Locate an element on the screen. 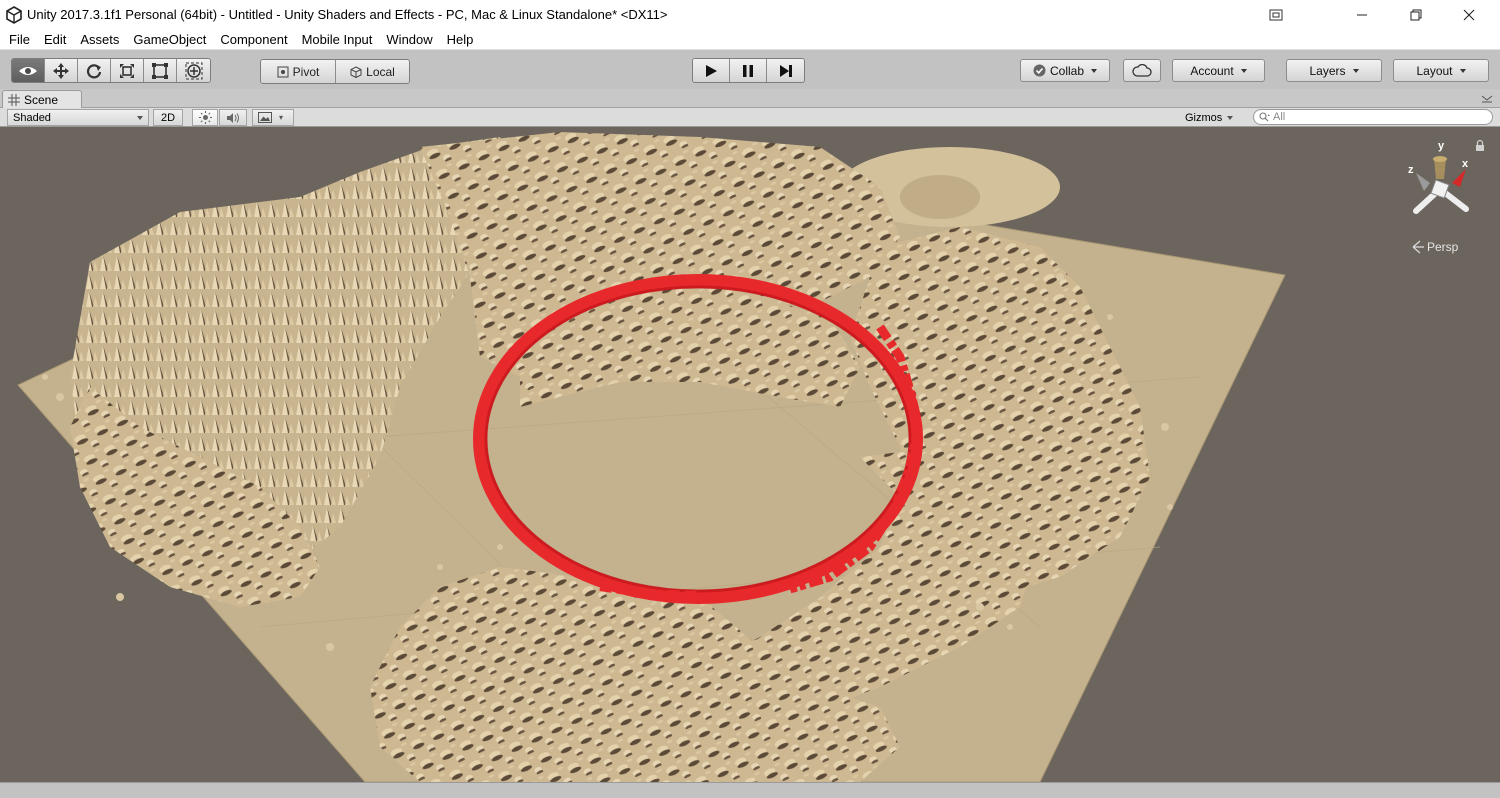 The image size is (1500, 798). unity-logo-icon is located at coordinates (14, 14).